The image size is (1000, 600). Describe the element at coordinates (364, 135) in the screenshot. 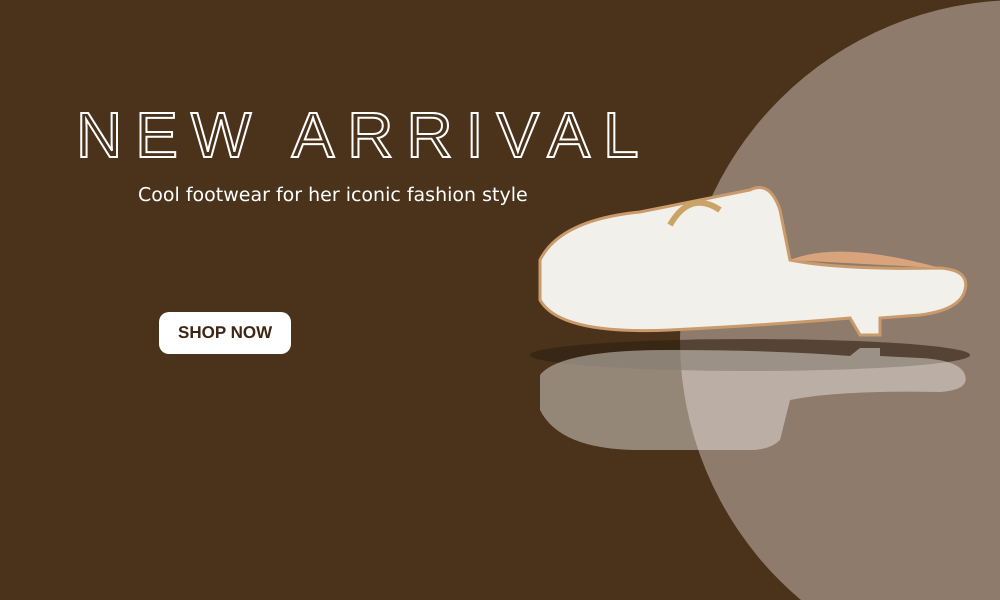

I see `banner-title: NEW ARRIVAL` at that location.